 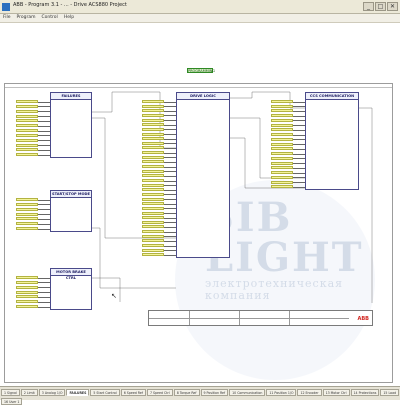 What do you see at coordinates (52, 392) in the screenshot?
I see `tab-3-analog-1-o: 3 Analog 1/O` at bounding box center [52, 392].